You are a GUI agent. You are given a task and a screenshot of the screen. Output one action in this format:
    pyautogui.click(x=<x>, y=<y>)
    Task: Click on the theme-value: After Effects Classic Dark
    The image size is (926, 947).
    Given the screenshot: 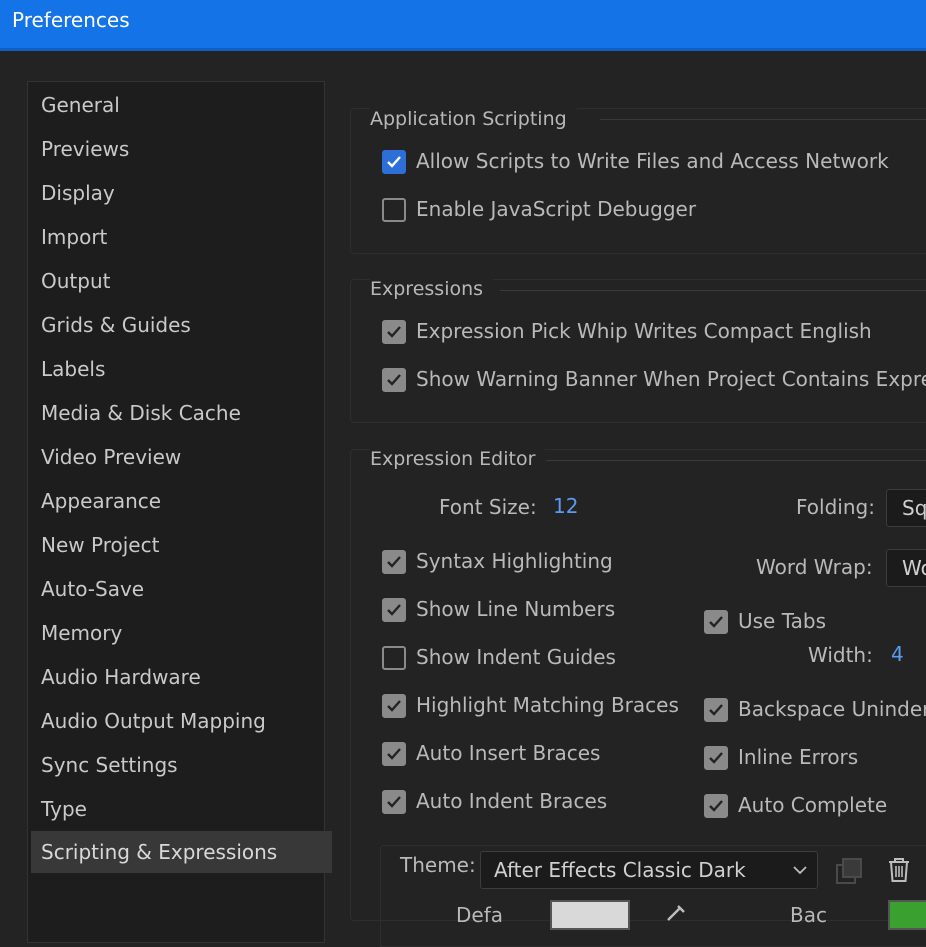 What is the action you would take?
    pyautogui.click(x=620, y=870)
    